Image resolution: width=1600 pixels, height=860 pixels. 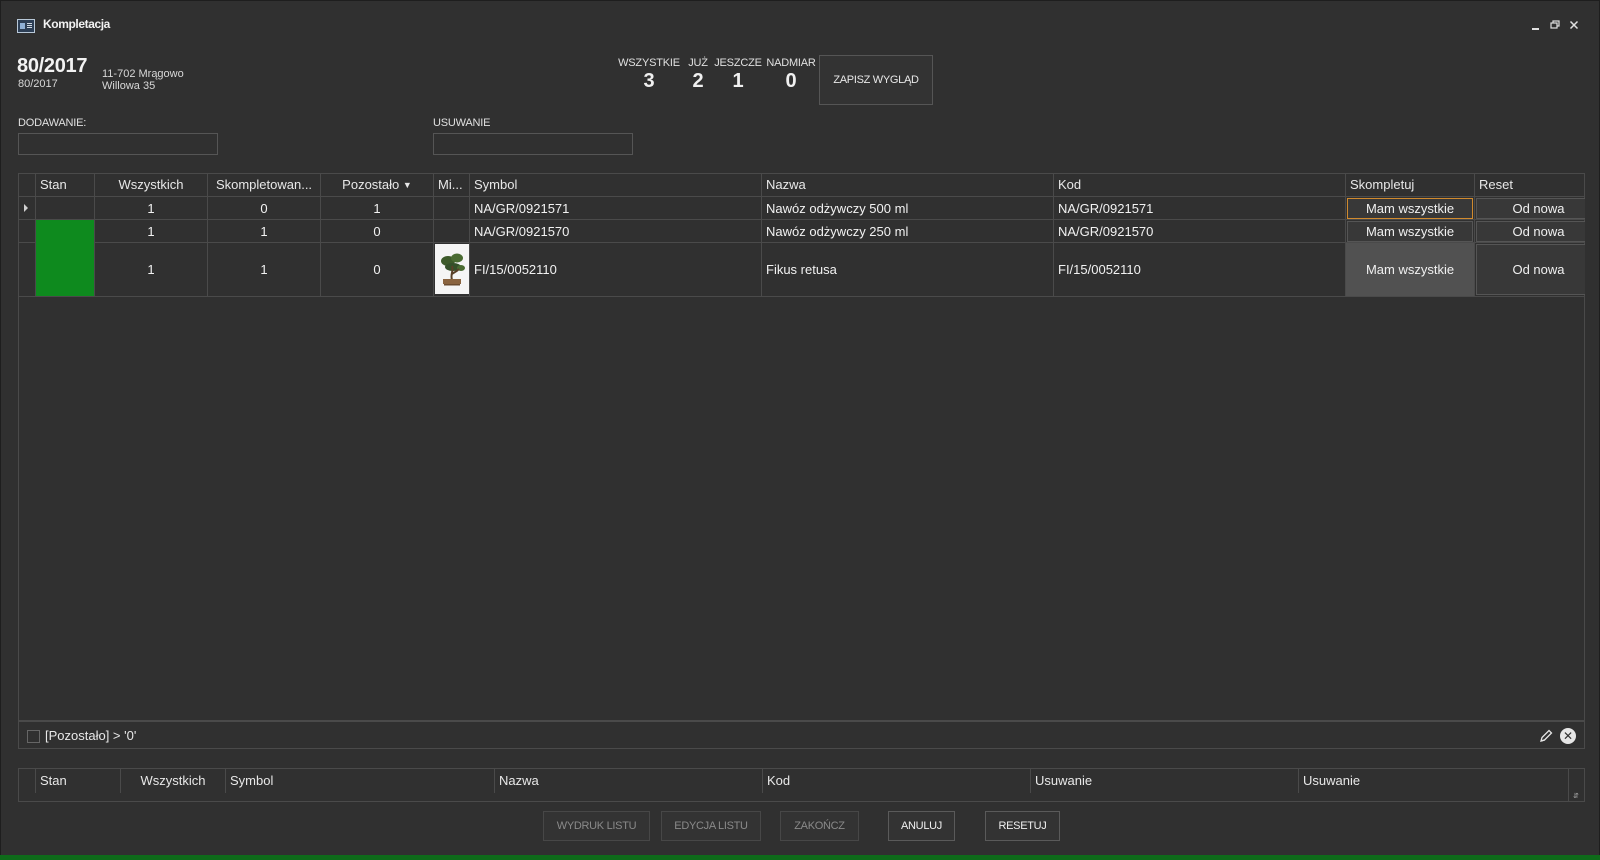 I want to click on remove-field-label: USUWANIE, so click(x=462, y=123).